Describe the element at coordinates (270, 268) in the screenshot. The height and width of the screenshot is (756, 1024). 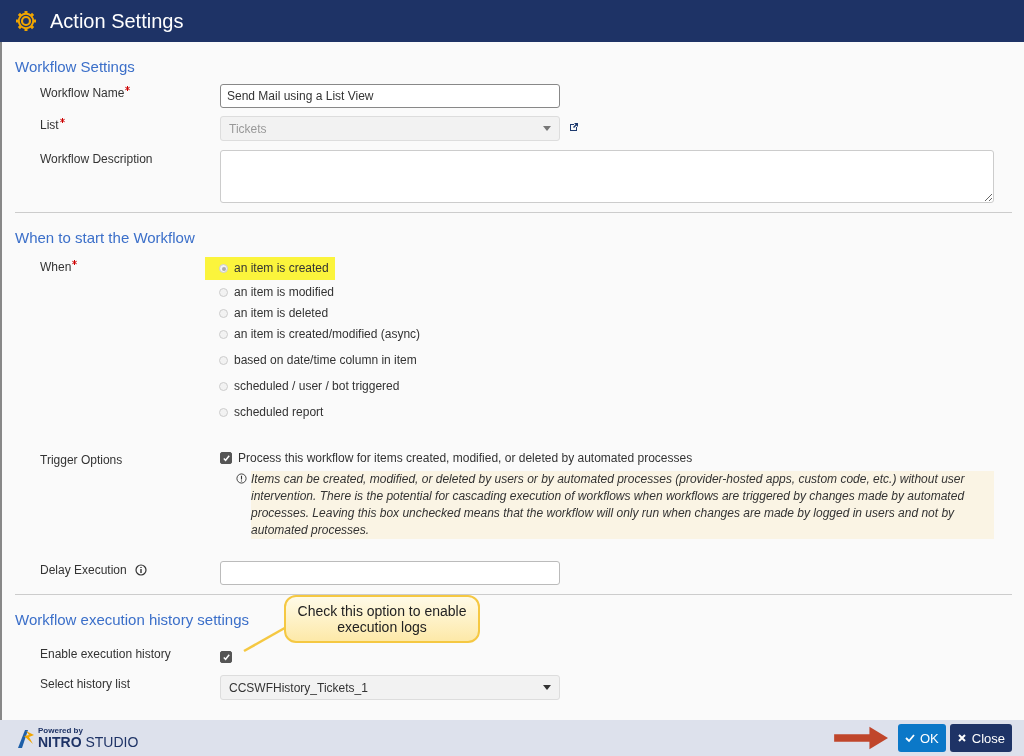
I see `radio-option: an item is created` at that location.